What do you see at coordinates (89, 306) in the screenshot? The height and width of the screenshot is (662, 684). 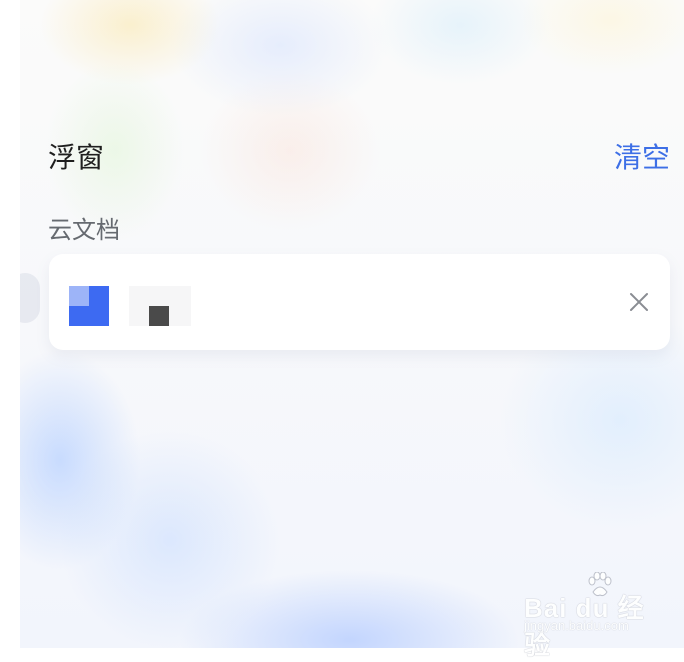 I see `cloud-doc-icon` at bounding box center [89, 306].